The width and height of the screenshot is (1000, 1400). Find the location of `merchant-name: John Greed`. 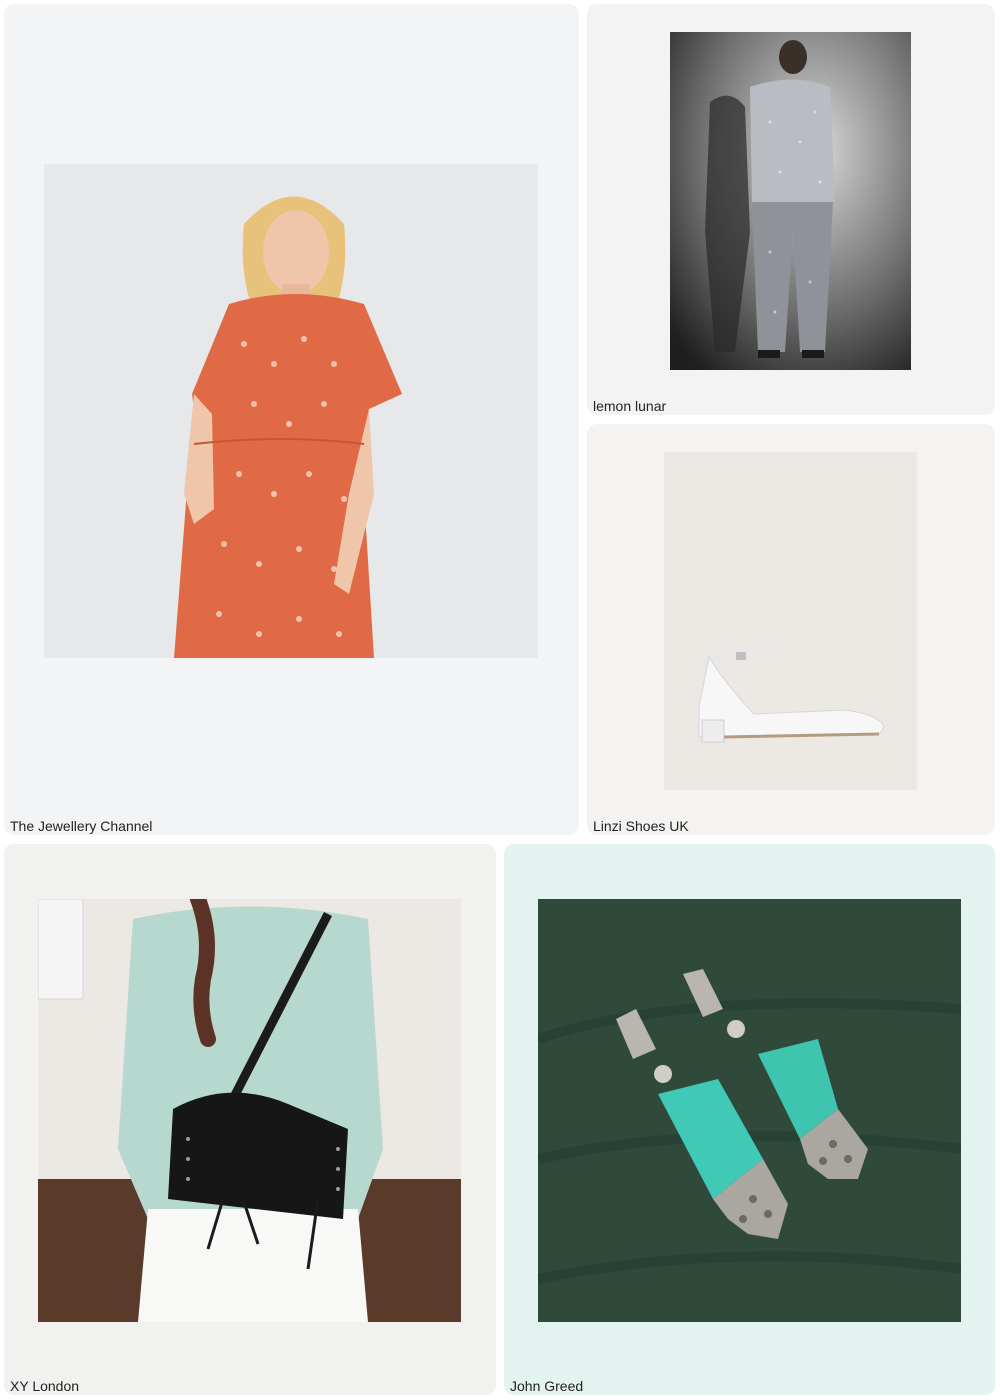

merchant-name: John Greed is located at coordinates (546, 1386).